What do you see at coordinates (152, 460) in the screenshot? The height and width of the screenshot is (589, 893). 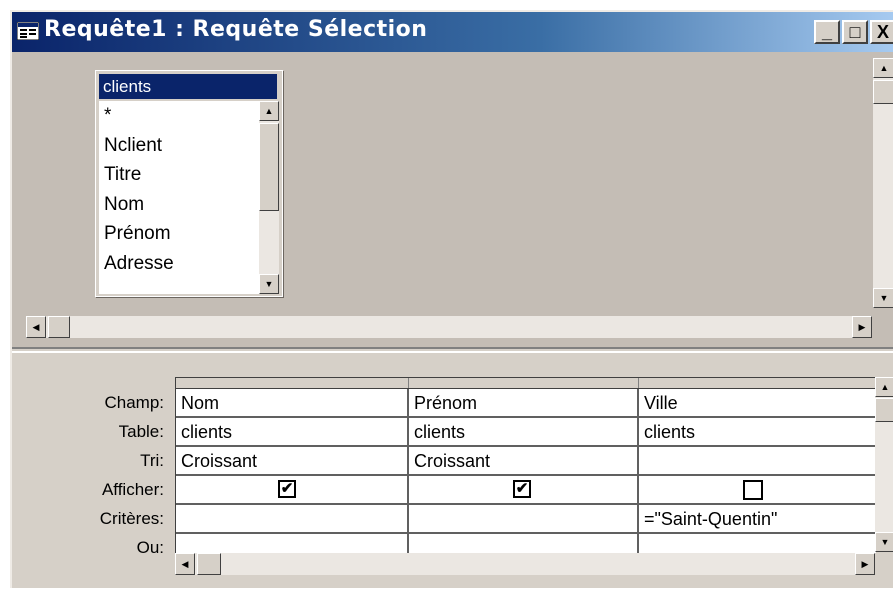 I see `row-label-tri: Tri:` at bounding box center [152, 460].